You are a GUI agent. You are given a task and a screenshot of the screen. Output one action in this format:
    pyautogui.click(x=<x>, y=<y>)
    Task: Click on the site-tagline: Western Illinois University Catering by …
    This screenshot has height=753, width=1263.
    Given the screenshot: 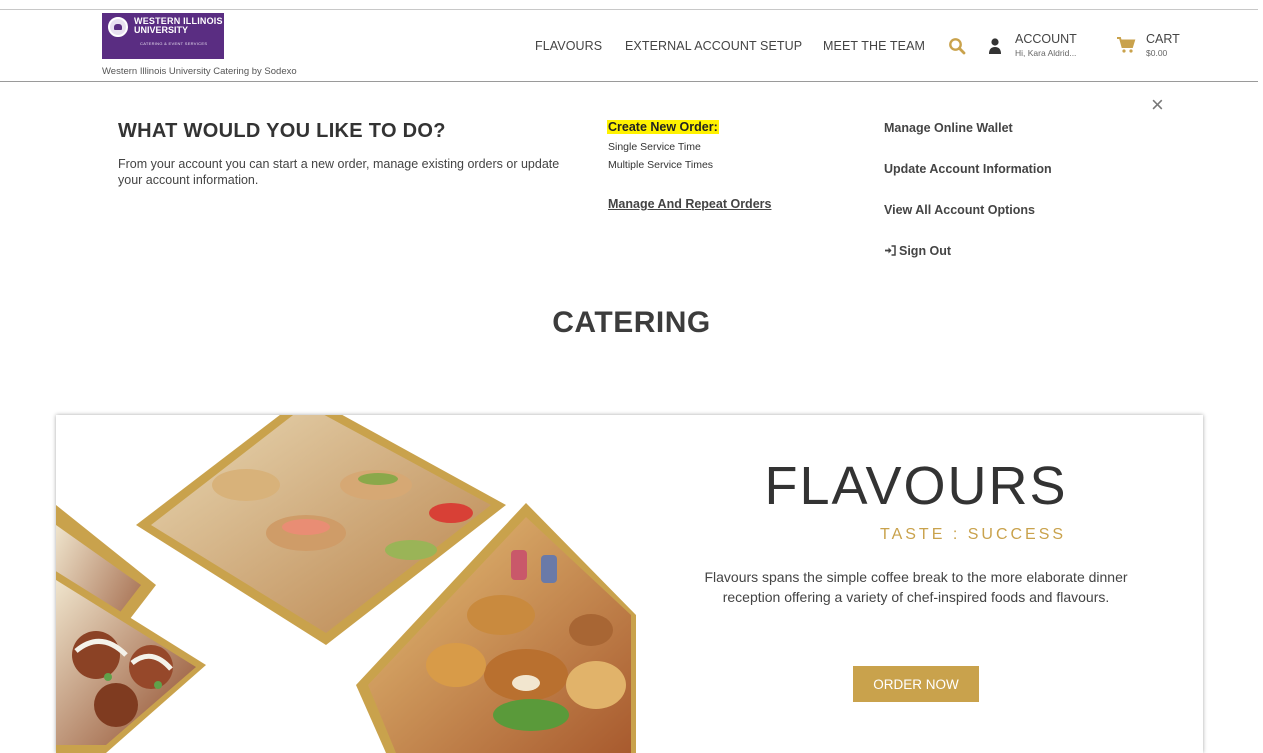 What is the action you would take?
    pyautogui.click(x=199, y=71)
    